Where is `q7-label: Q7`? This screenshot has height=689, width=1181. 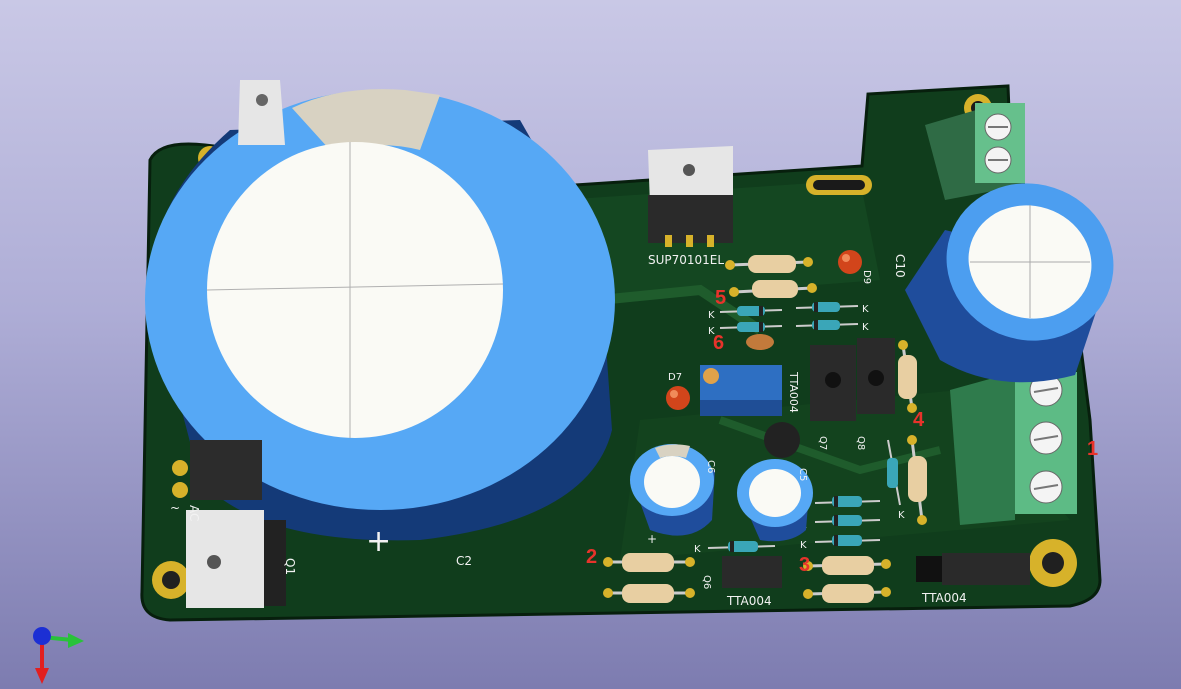
q7-label: Q7 is located at coordinates (822, 443).